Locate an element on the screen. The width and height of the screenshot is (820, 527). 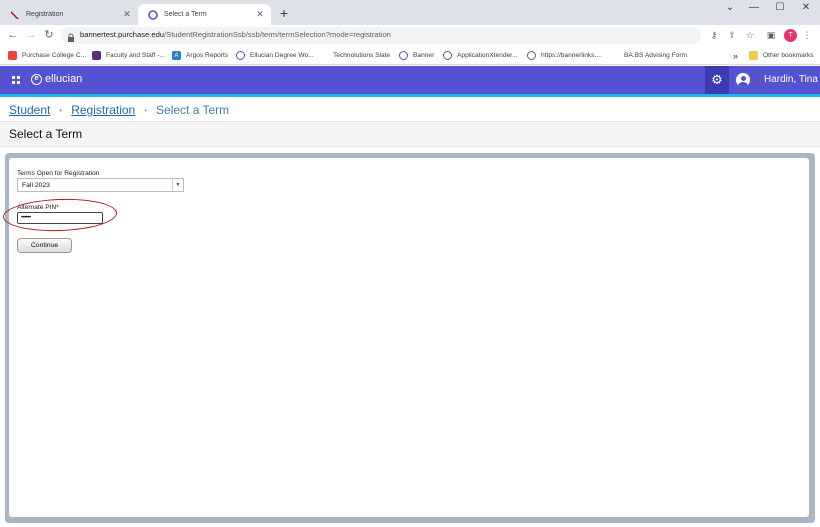
page-title-bar: Select a Term is located at coordinates (410, 134).